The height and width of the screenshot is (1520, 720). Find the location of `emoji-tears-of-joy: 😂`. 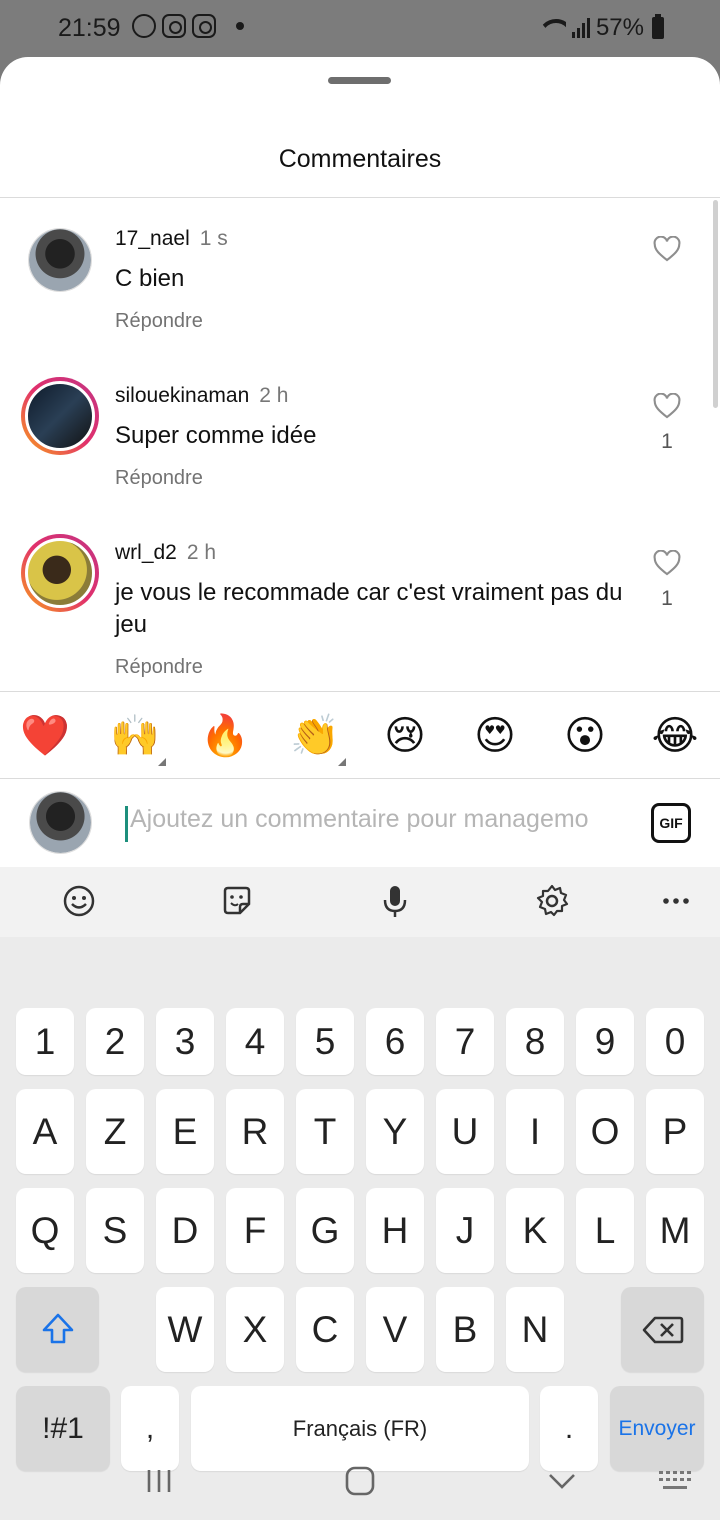

emoji-tears-of-joy: 😂 is located at coordinates (675, 736).